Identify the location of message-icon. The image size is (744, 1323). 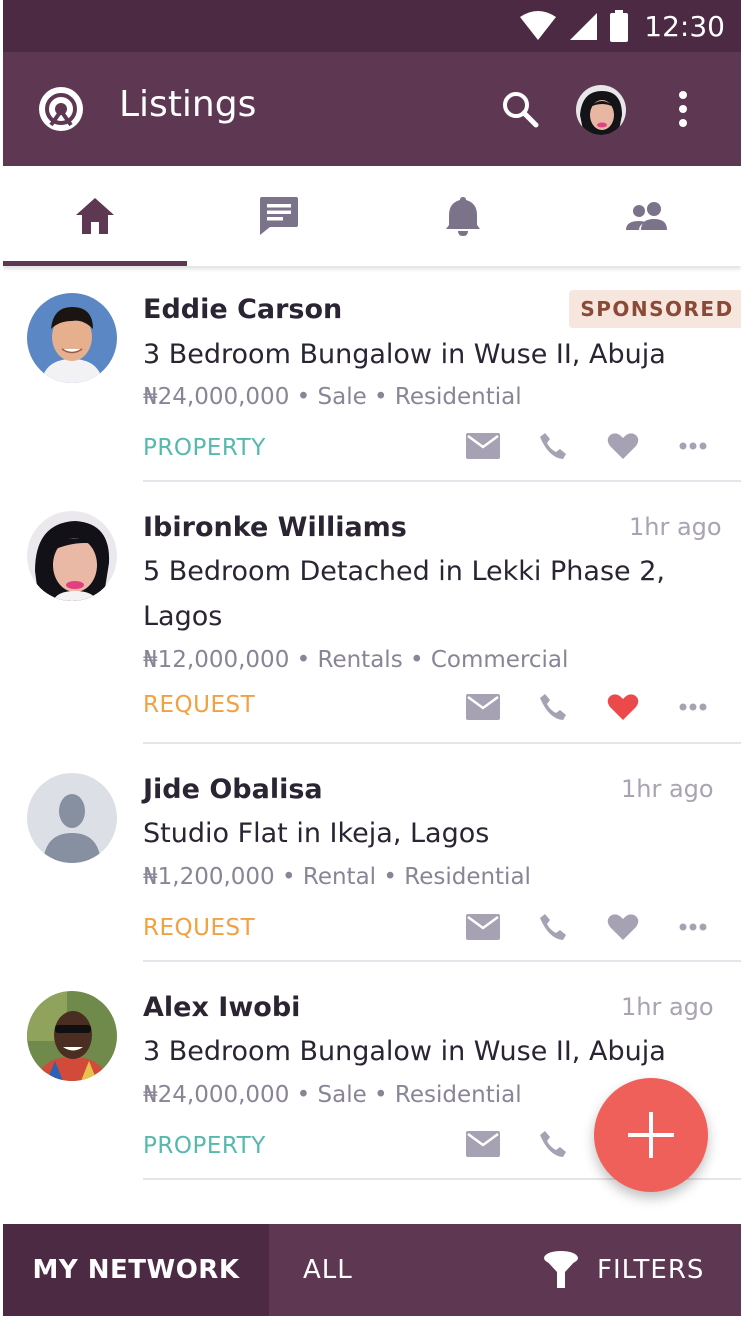
(279, 216).